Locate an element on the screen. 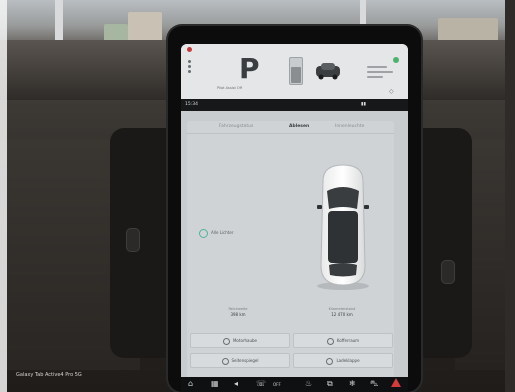 This screenshot has height=392, width=515. light-bulb-icon is located at coordinates (203, 233).